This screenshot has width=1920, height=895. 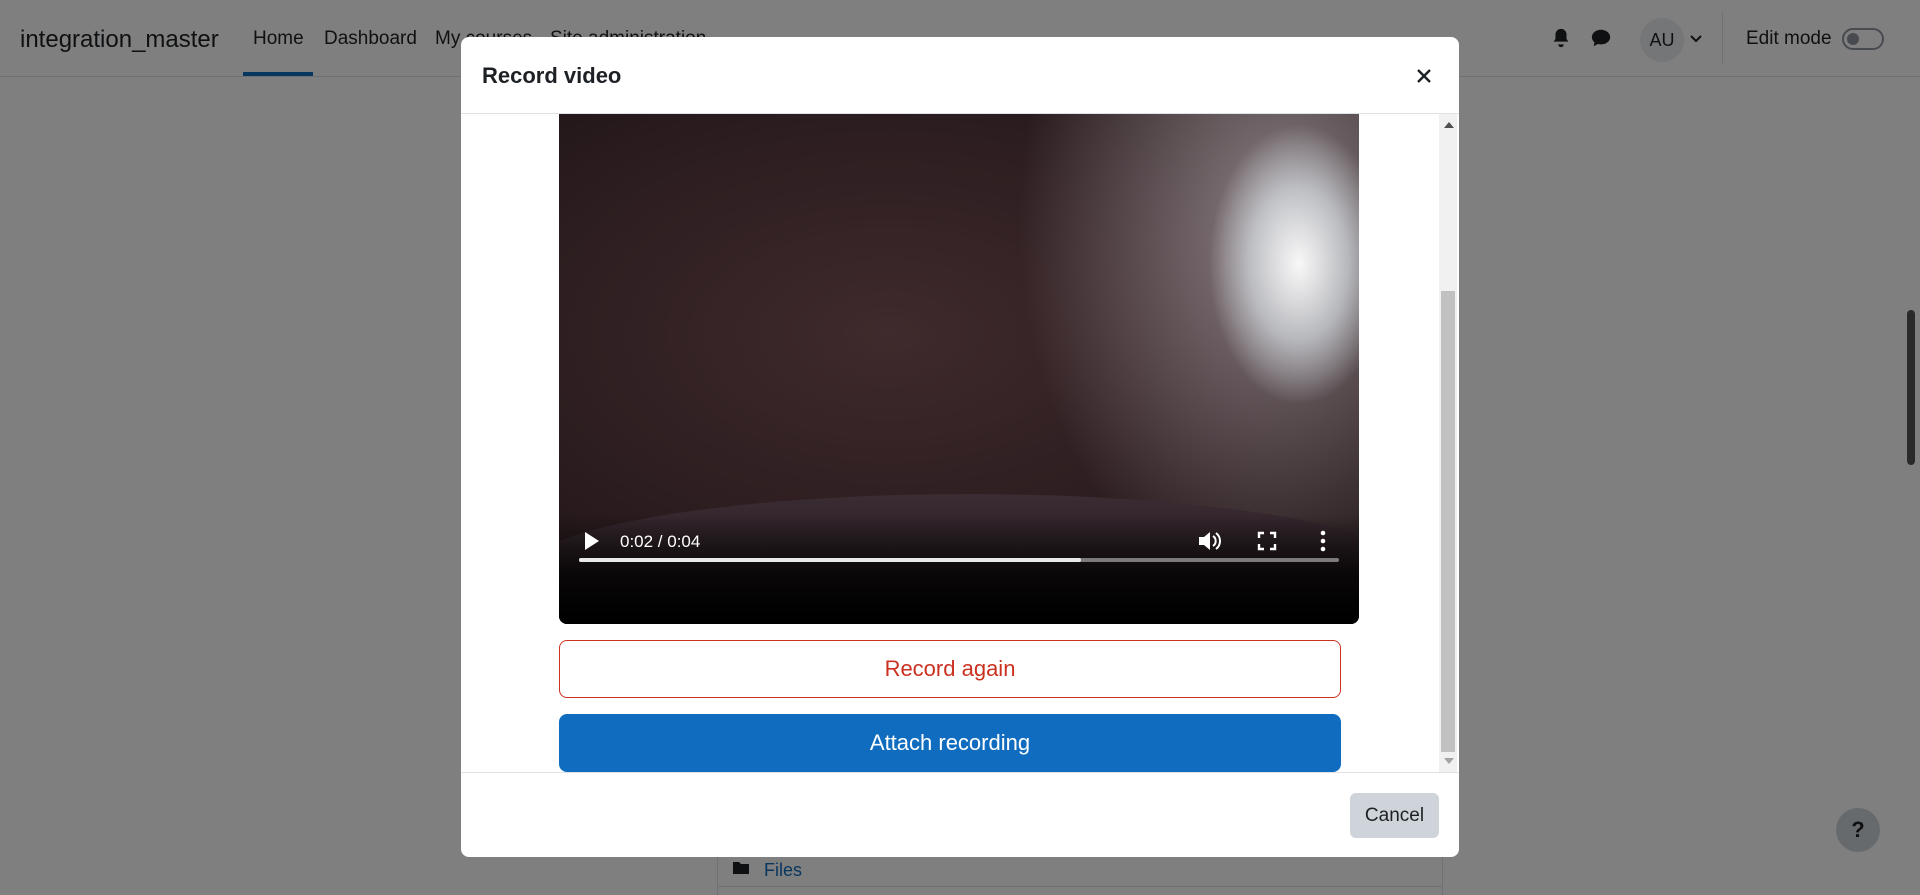 I want to click on close-icon, so click(x=1424, y=76).